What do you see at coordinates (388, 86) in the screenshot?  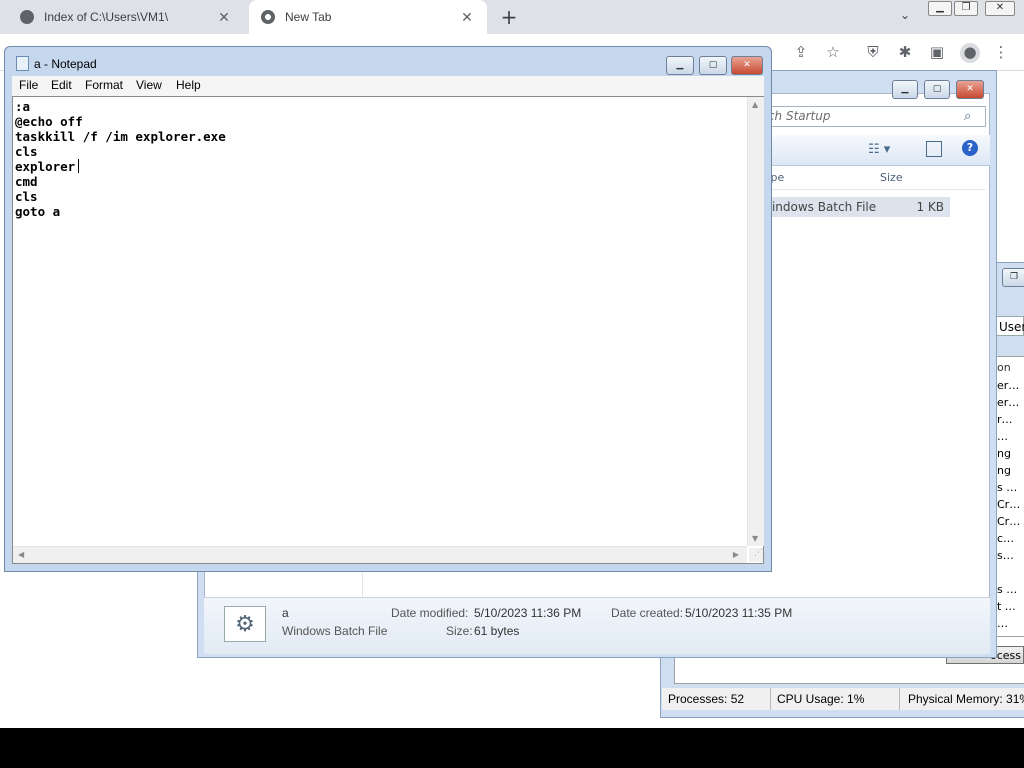 I see `menu-bar: File Edit Format View Help` at bounding box center [388, 86].